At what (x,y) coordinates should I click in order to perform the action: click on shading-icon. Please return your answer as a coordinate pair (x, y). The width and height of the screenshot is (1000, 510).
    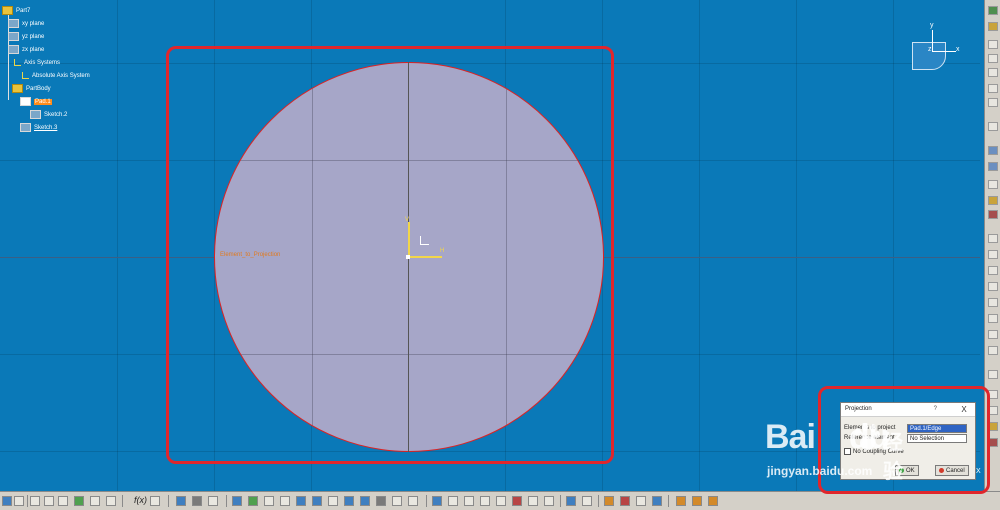
    Looking at the image, I should click on (365, 501).